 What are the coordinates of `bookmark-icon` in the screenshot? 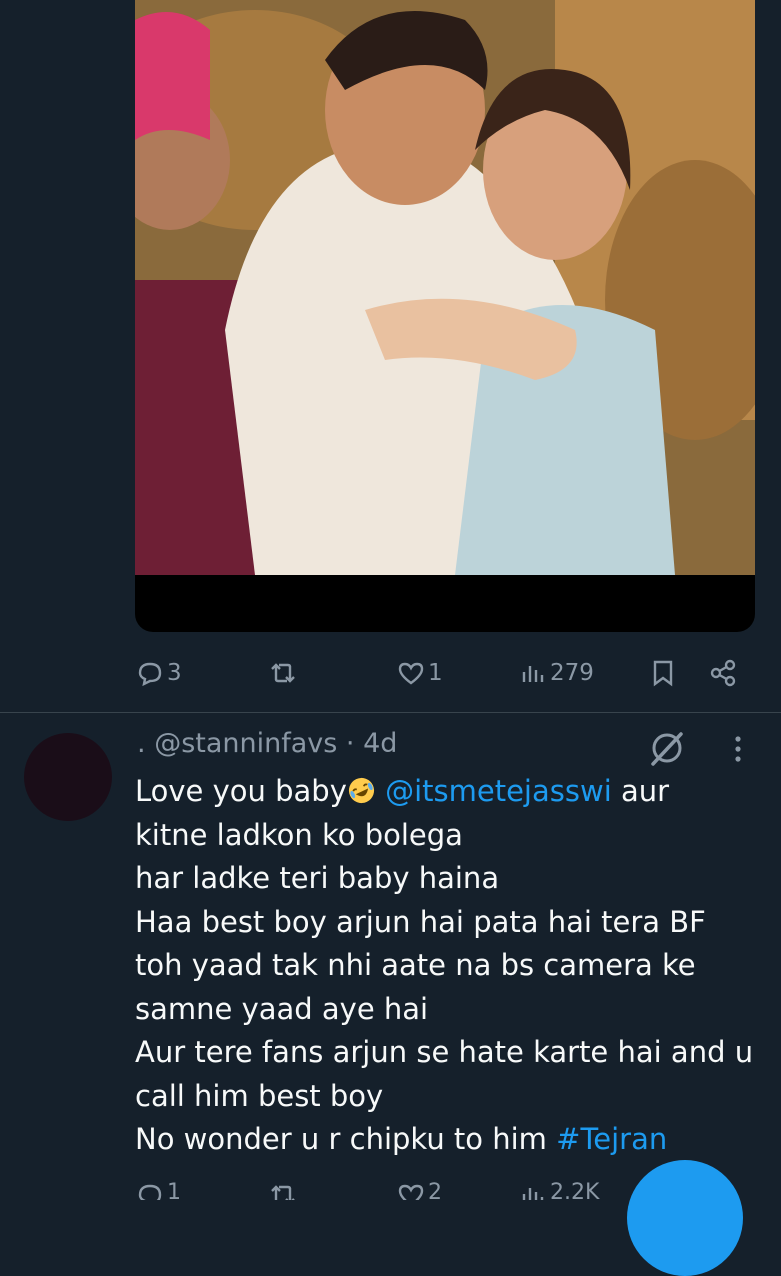 It's located at (663, 673).